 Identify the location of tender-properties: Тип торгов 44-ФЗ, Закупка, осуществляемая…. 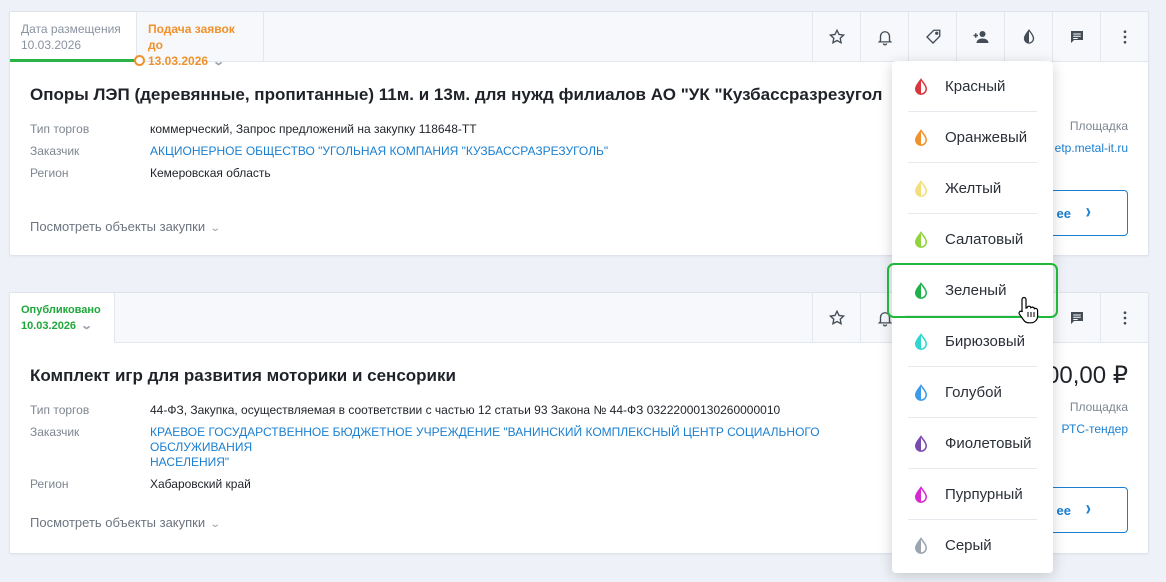
(470, 447).